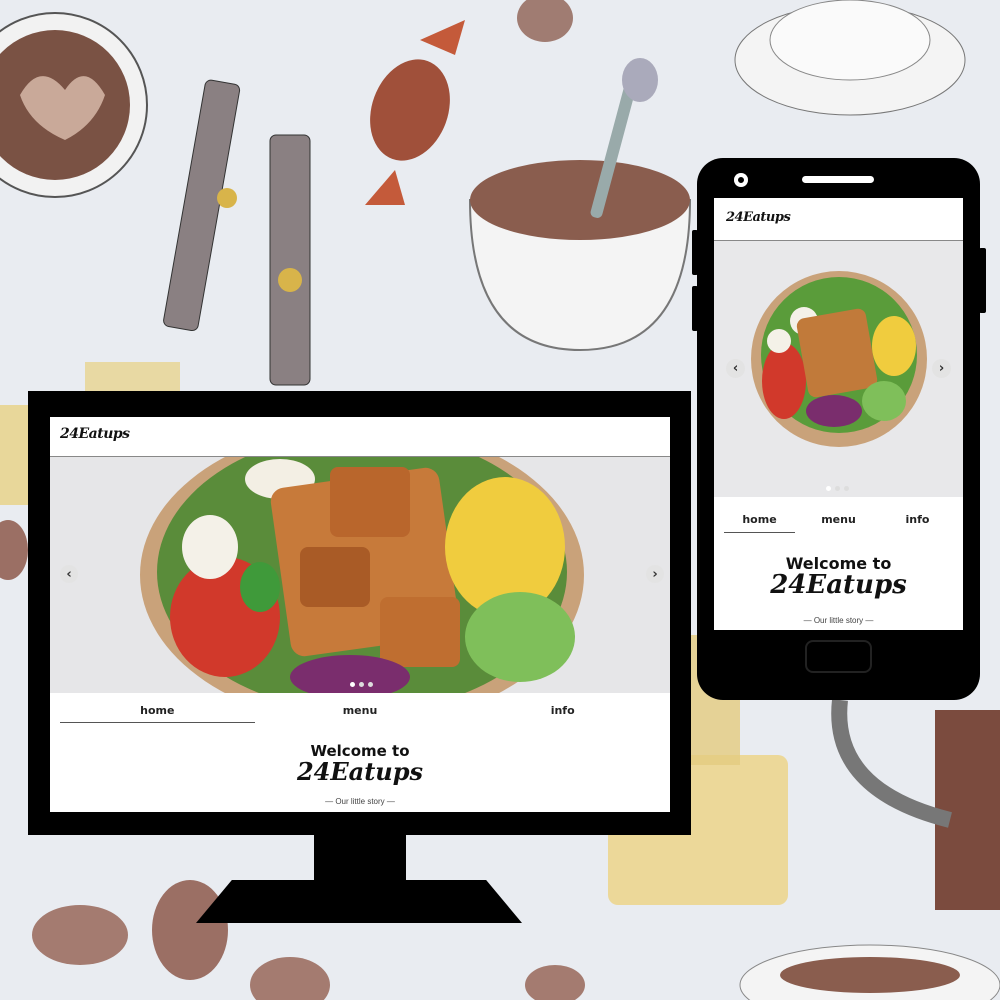  What do you see at coordinates (741, 180) in the screenshot?
I see `camera-icon` at bounding box center [741, 180].